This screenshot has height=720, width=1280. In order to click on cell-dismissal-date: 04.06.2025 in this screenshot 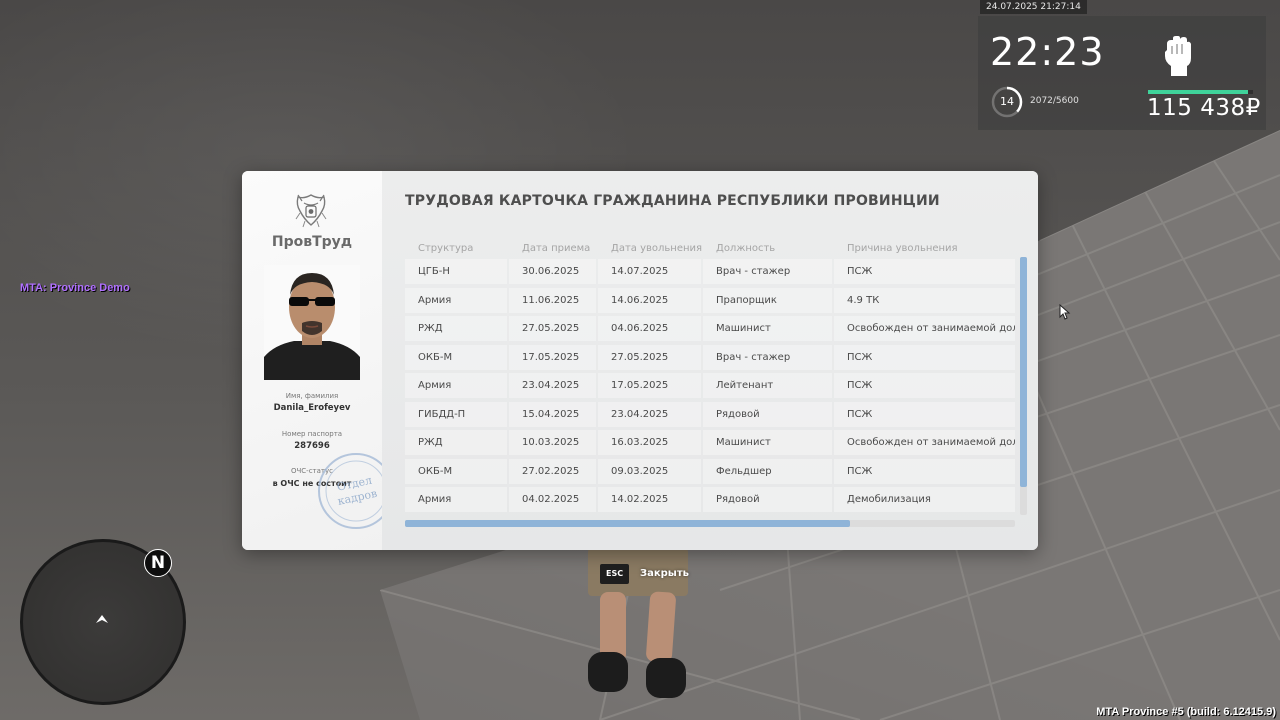, I will do `click(649, 328)`.